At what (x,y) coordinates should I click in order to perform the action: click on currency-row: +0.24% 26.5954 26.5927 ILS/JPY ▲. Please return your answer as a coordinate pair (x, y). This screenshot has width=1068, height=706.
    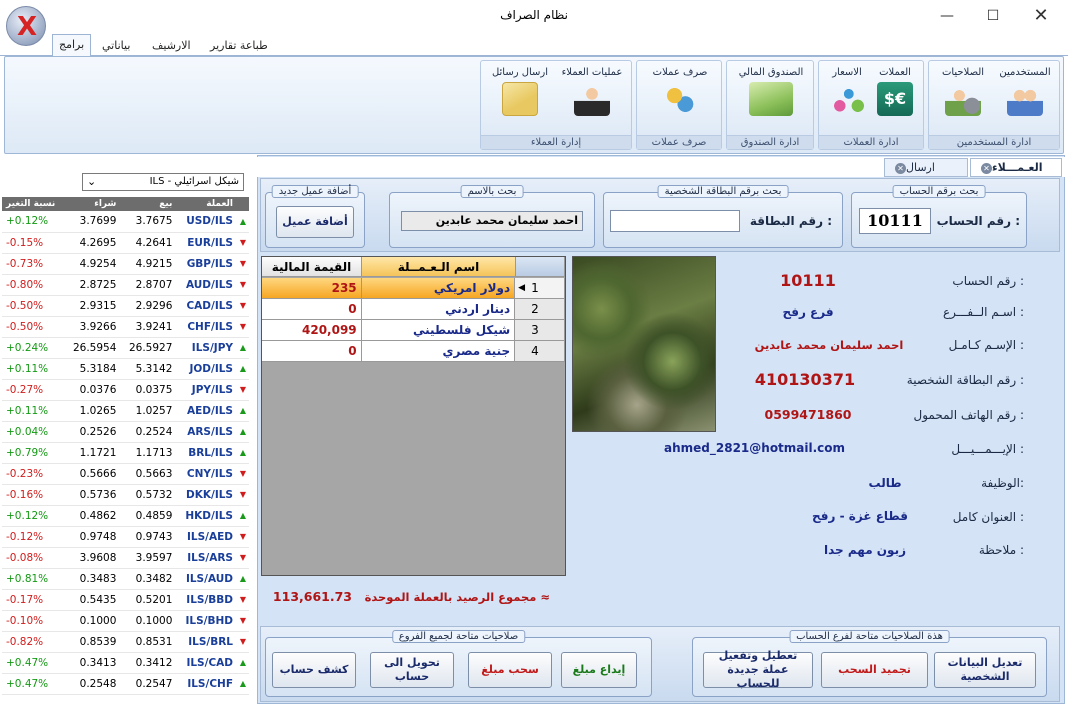
    Looking at the image, I should click on (125, 348).